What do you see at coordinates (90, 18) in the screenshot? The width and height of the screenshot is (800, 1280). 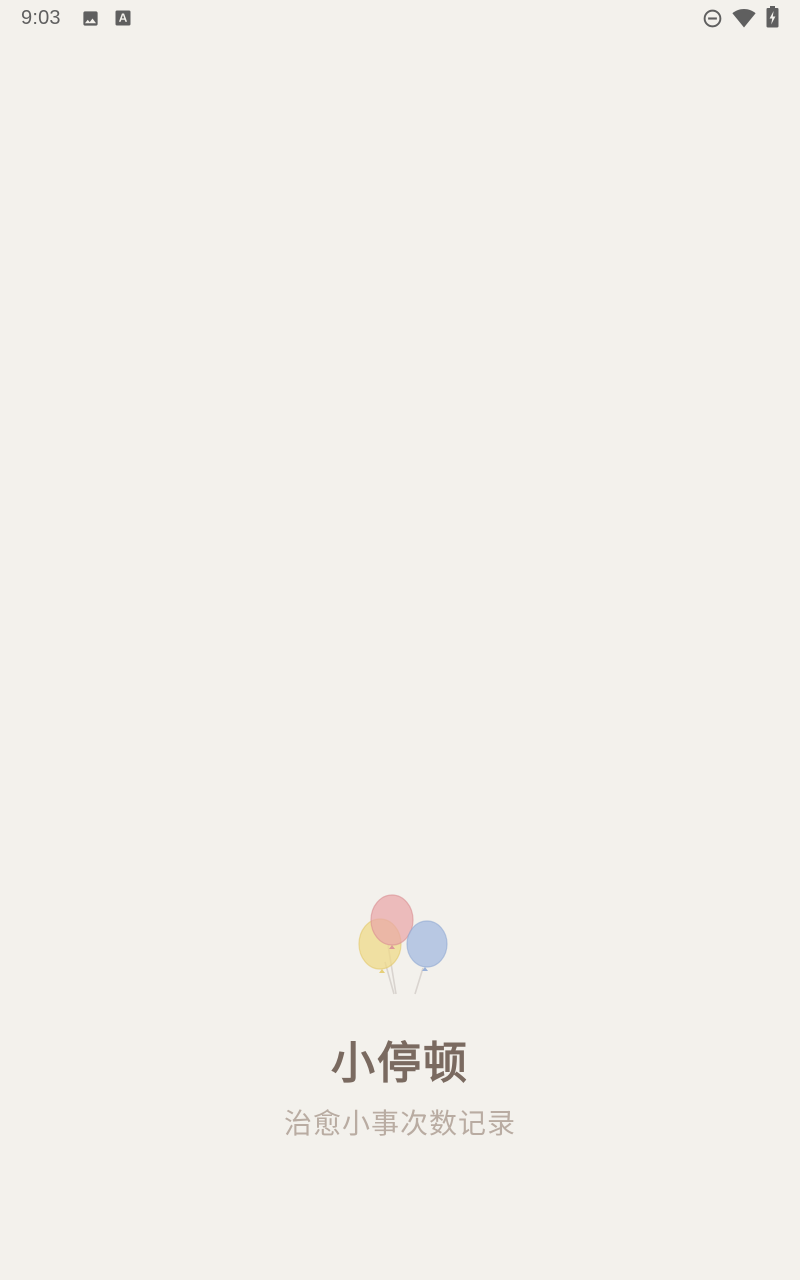 I see `image-icon` at bounding box center [90, 18].